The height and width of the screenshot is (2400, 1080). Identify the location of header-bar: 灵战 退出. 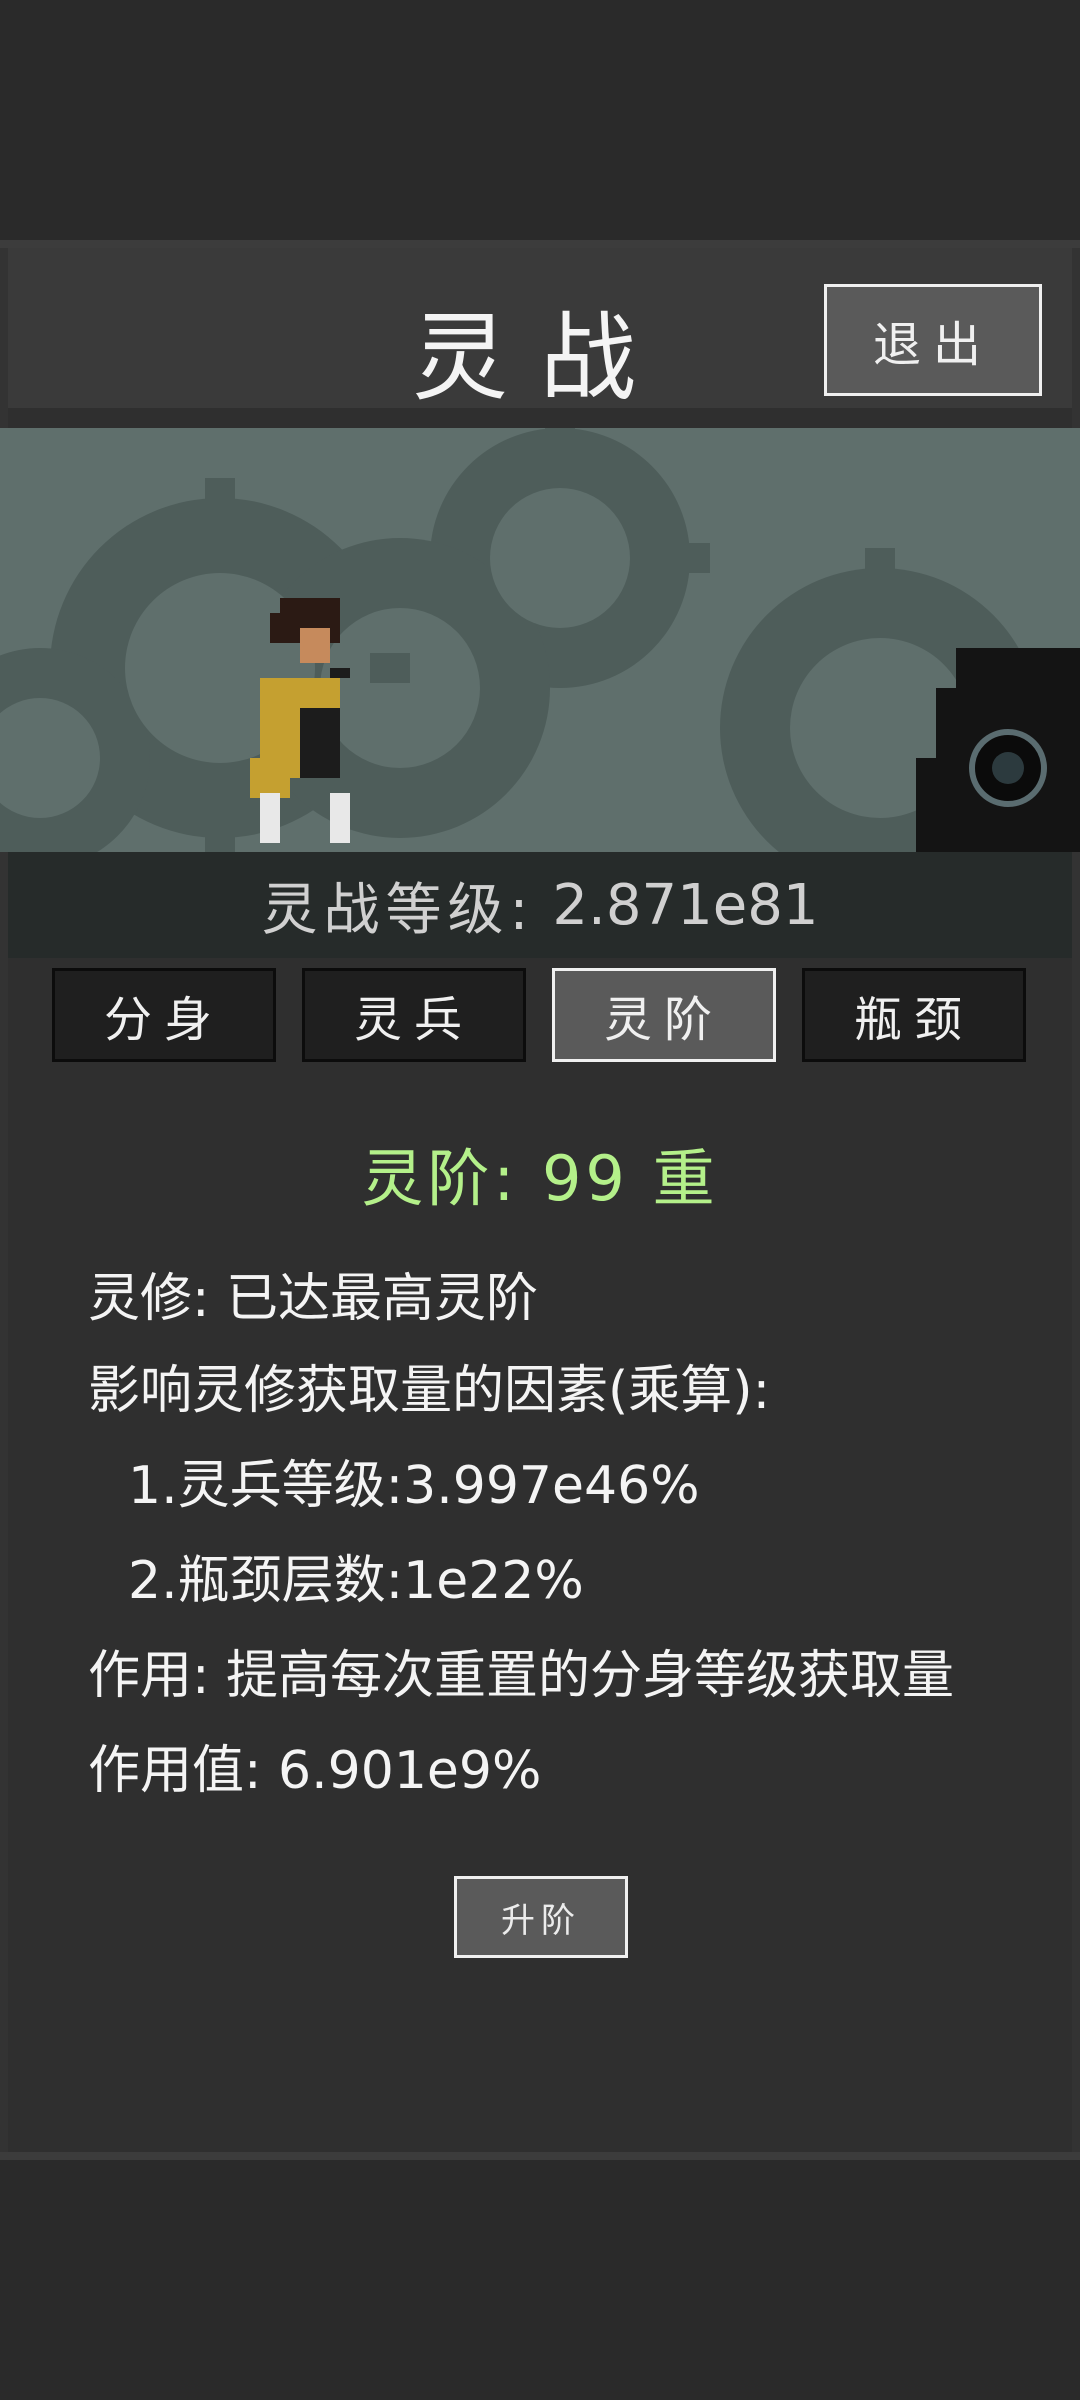
(540, 331).